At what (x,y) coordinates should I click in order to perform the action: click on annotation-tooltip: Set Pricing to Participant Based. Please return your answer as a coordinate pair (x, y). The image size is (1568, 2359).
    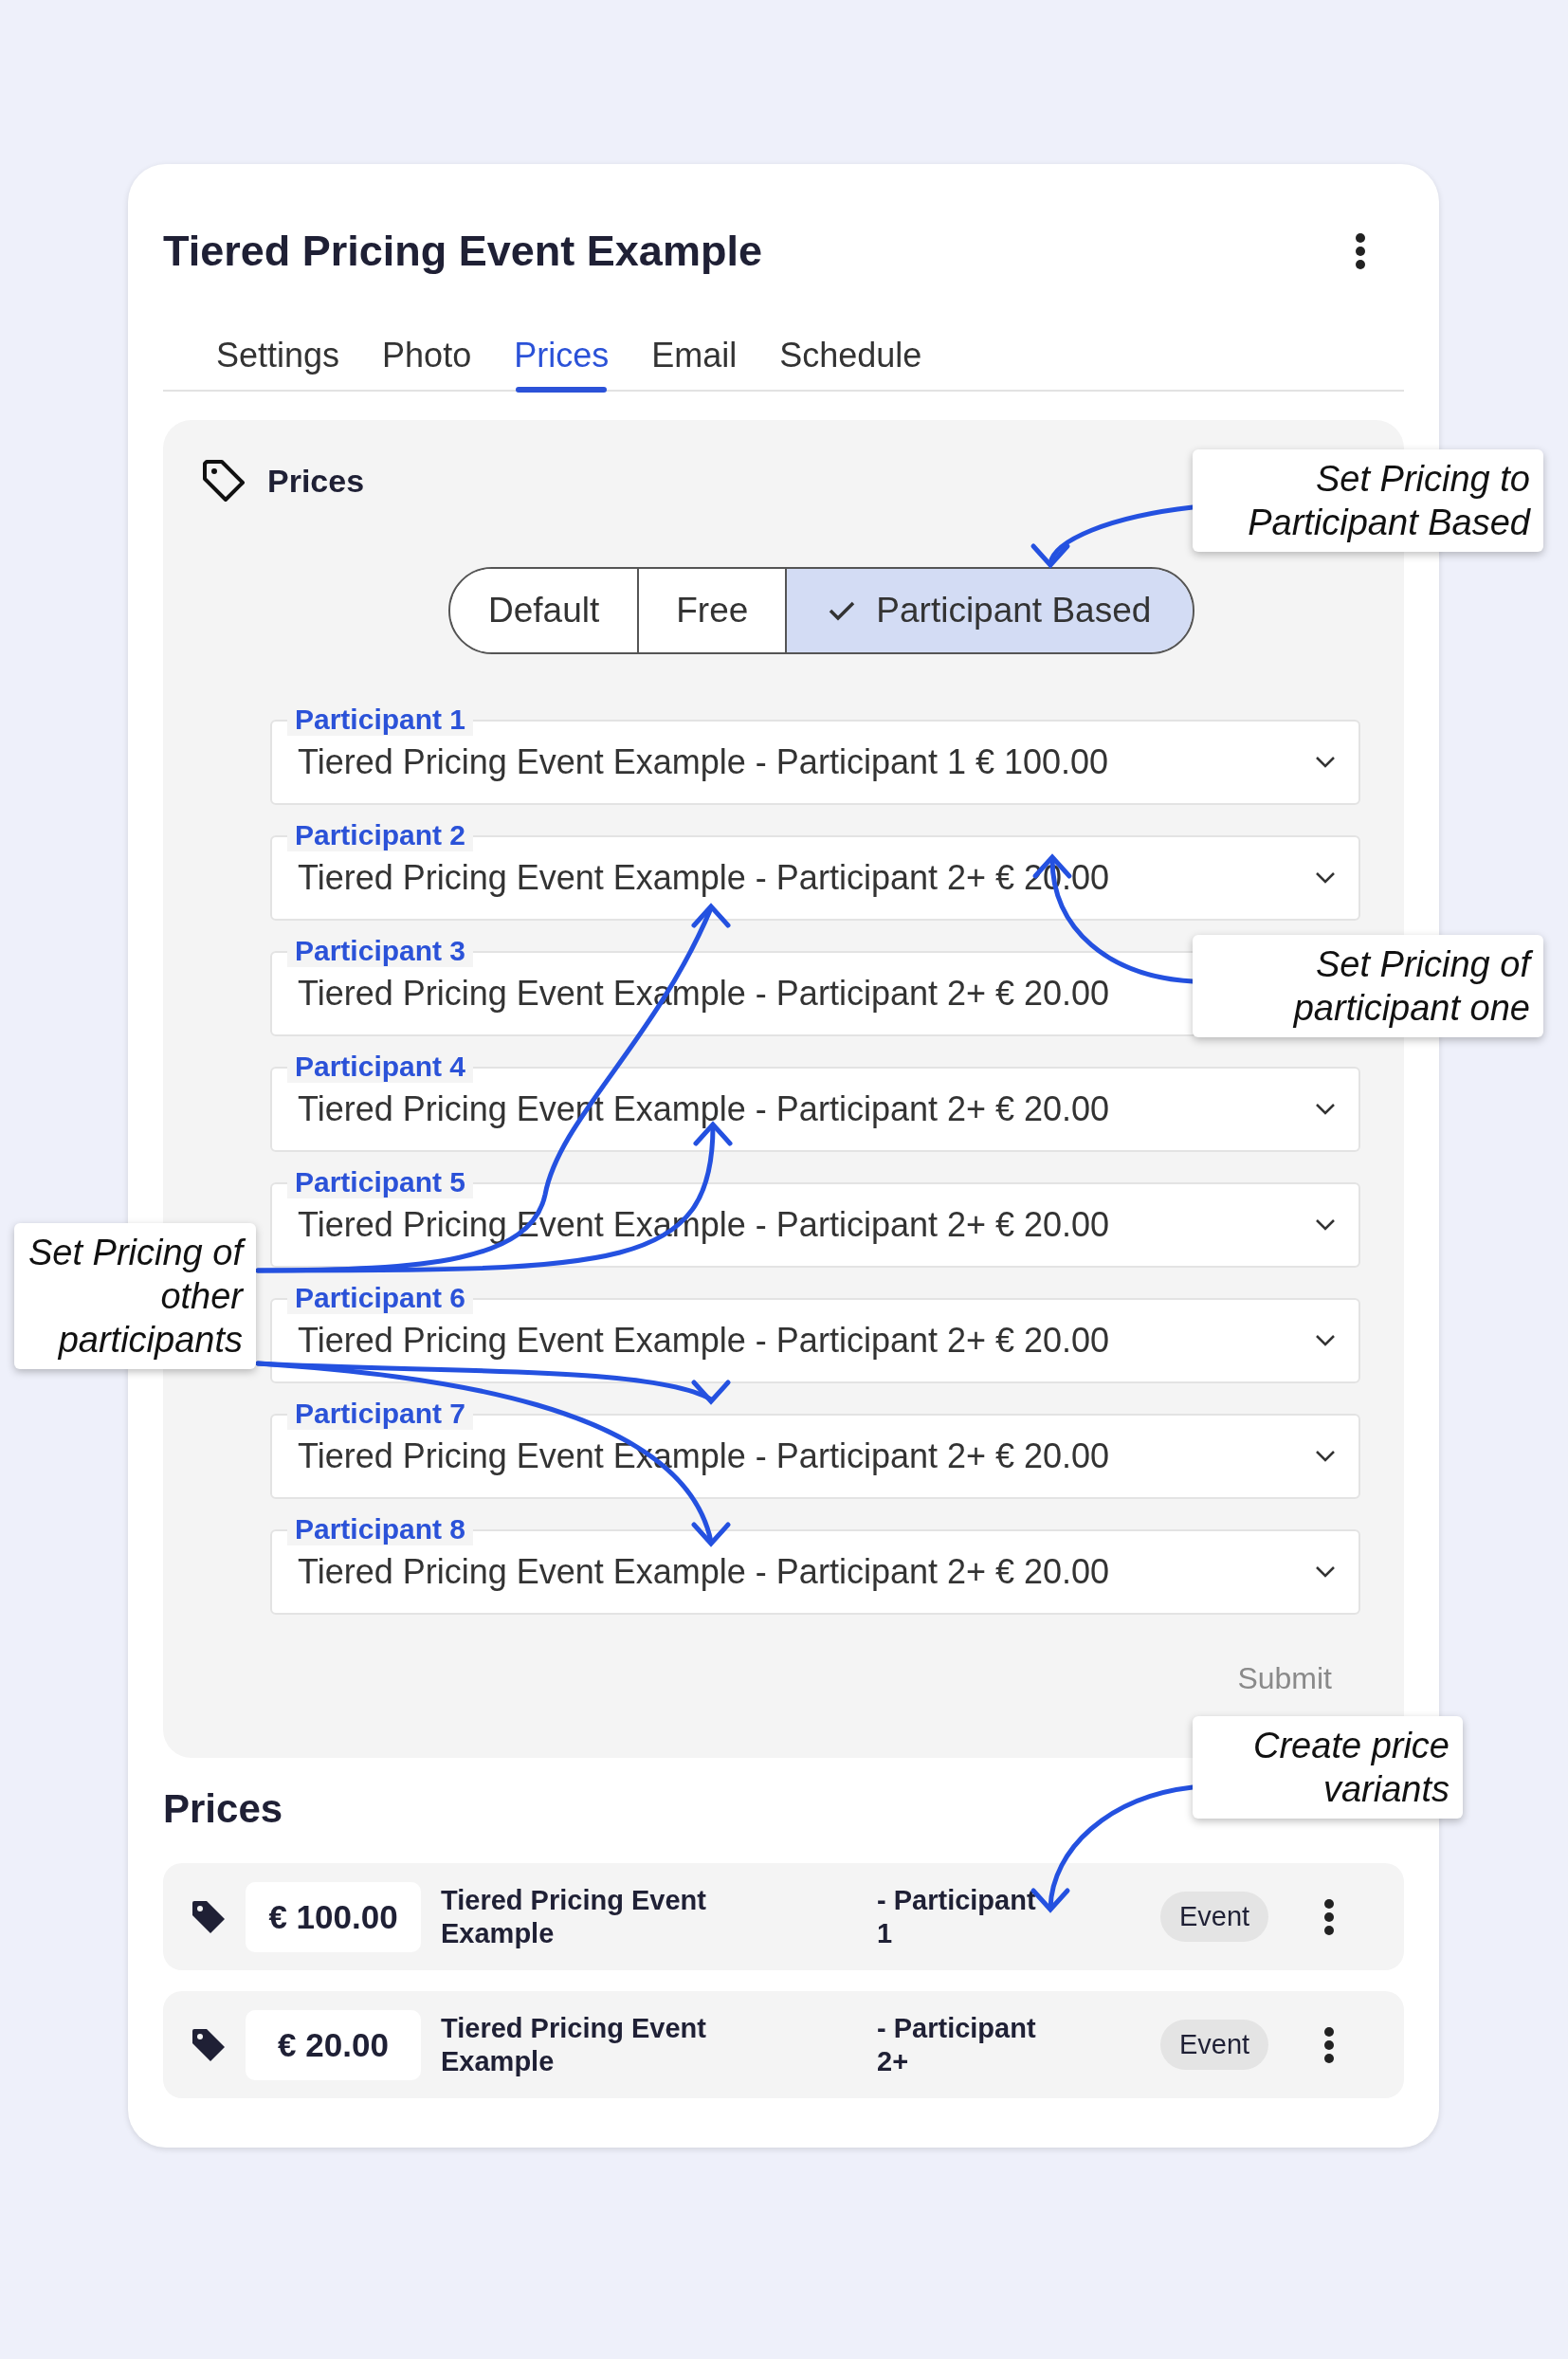
    Looking at the image, I should click on (1368, 500).